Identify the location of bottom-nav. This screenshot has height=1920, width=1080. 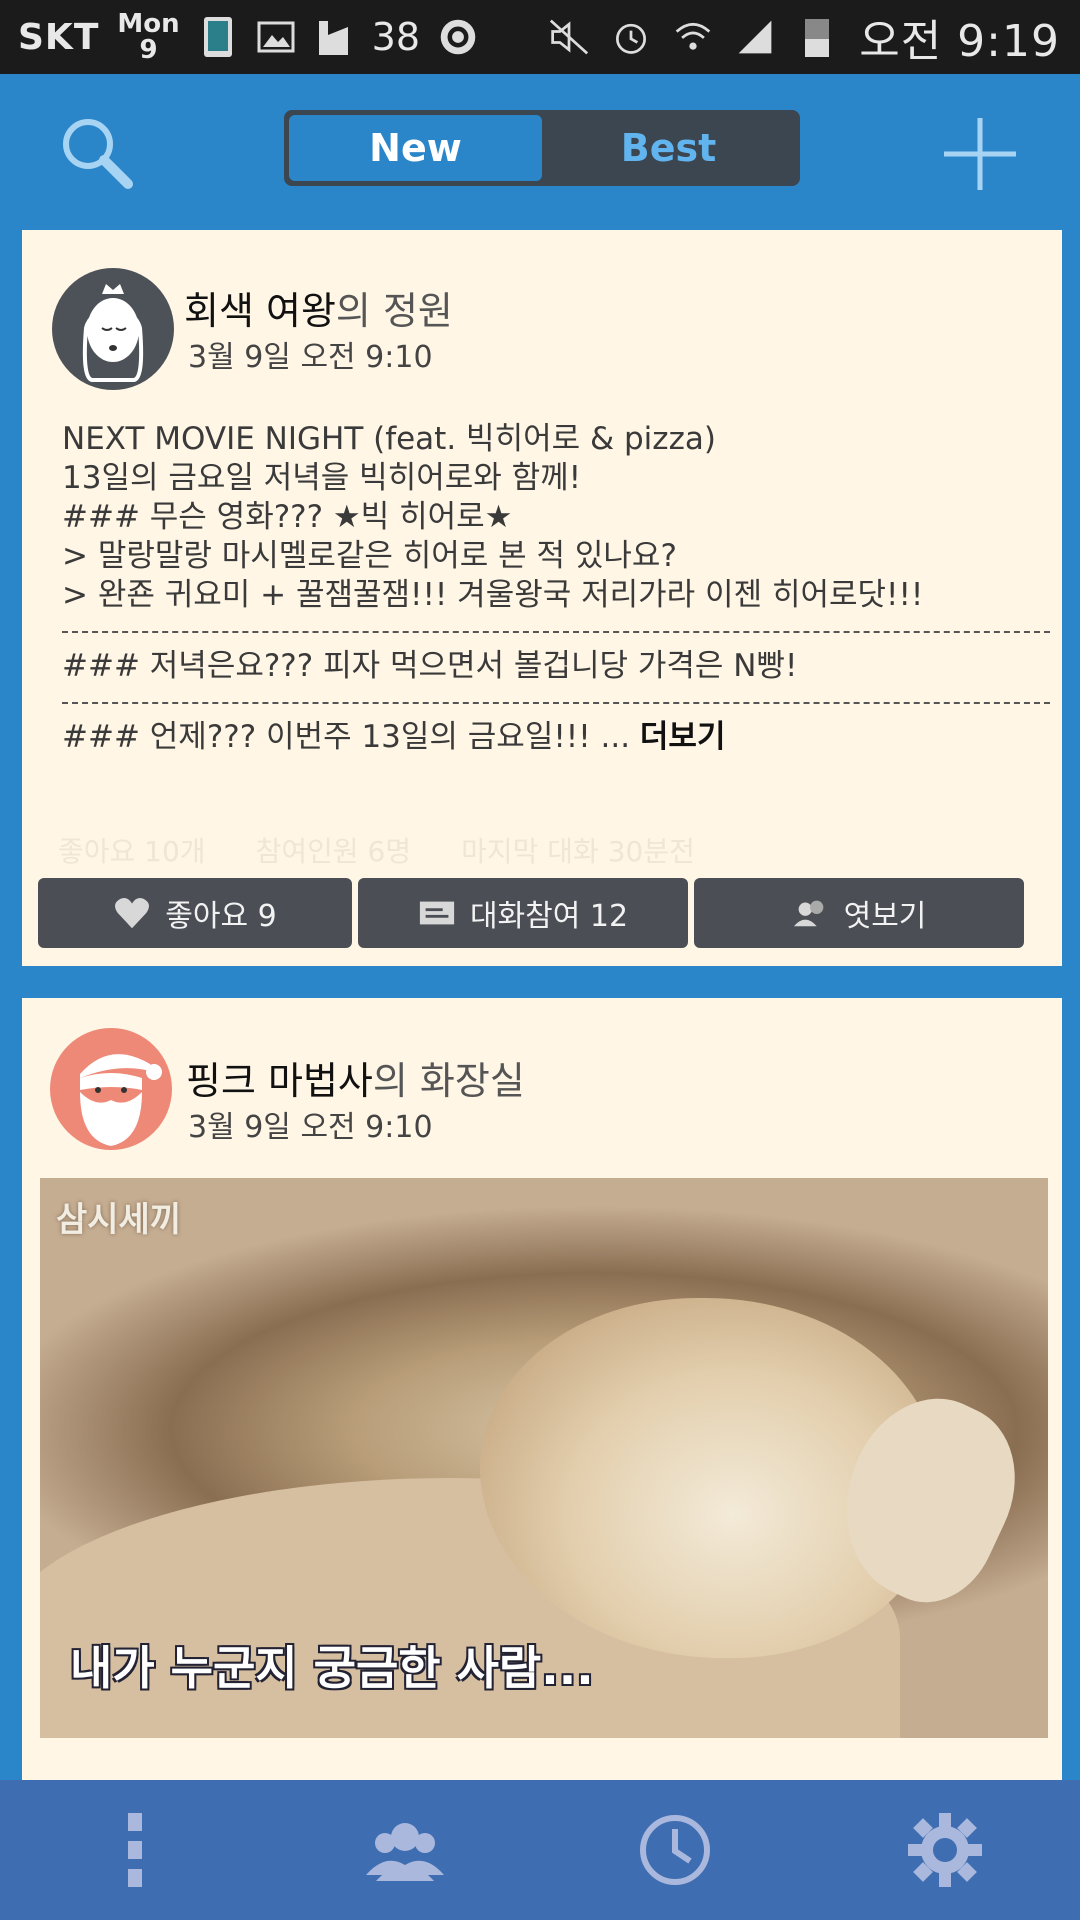
(540, 1850).